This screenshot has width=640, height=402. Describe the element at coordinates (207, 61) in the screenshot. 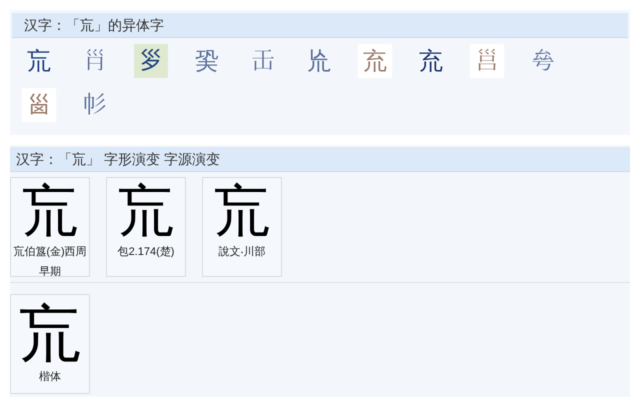

I see `variant-character: 㠫` at that location.